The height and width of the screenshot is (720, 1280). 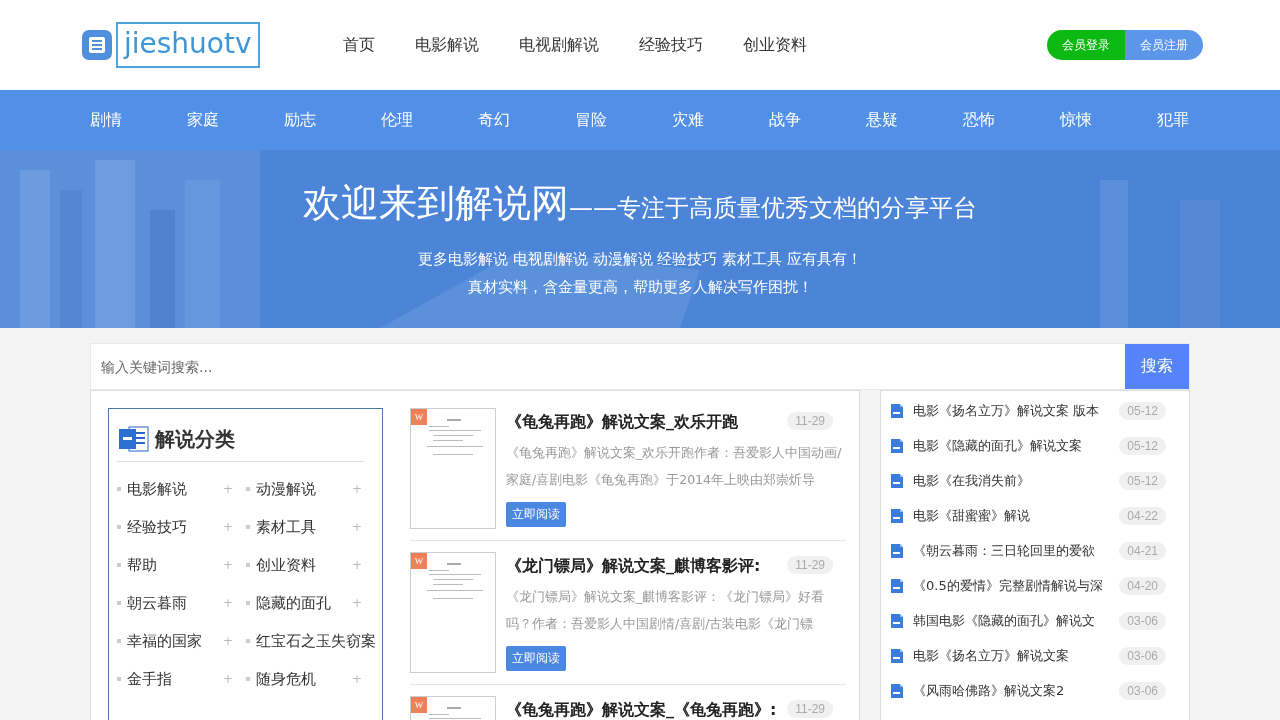 What do you see at coordinates (978, 120) in the screenshot?
I see `genre-link: 恐怖` at bounding box center [978, 120].